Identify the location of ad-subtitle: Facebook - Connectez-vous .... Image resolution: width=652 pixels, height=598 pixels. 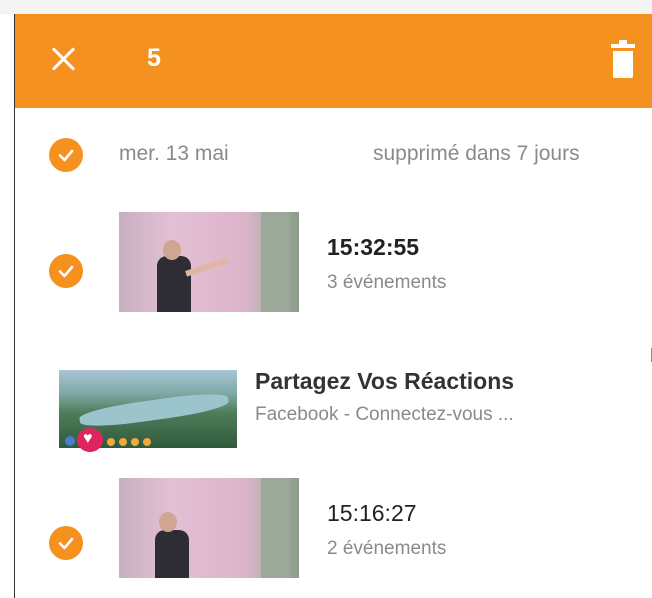
(384, 414).